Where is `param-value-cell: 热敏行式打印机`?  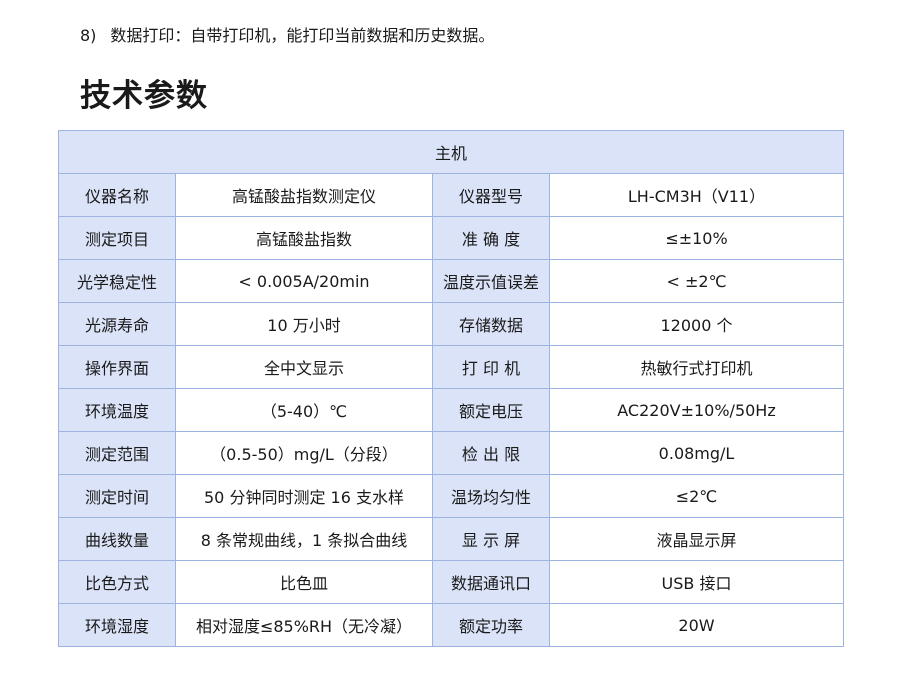
param-value-cell: 热敏行式打印机 is located at coordinates (696, 367).